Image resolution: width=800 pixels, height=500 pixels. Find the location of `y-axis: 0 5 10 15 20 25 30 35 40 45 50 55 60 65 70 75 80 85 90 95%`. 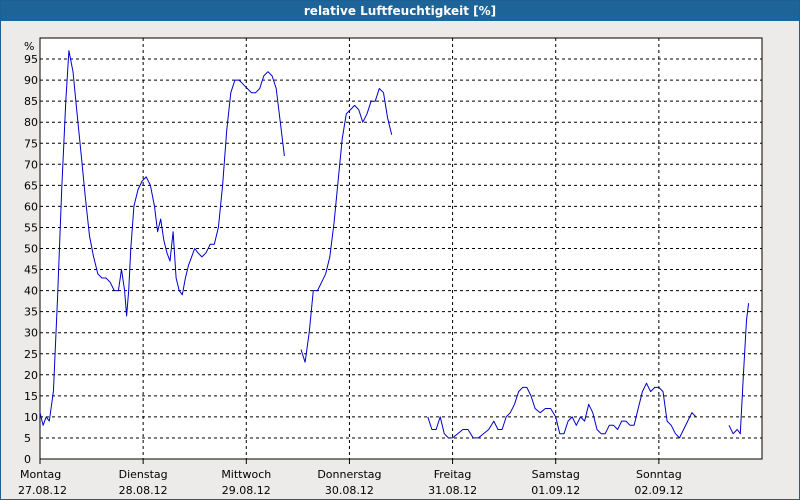

y-axis: 0 5 10 15 20 25 30 35 40 45 50 55 60 65 70 75 80 85 90 95% is located at coordinates (31, 253).